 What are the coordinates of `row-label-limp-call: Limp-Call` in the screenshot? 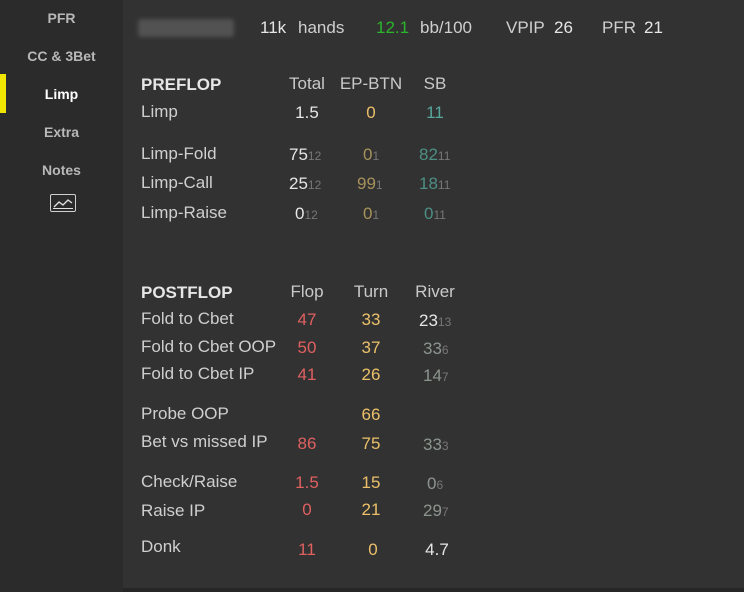 It's located at (177, 182).